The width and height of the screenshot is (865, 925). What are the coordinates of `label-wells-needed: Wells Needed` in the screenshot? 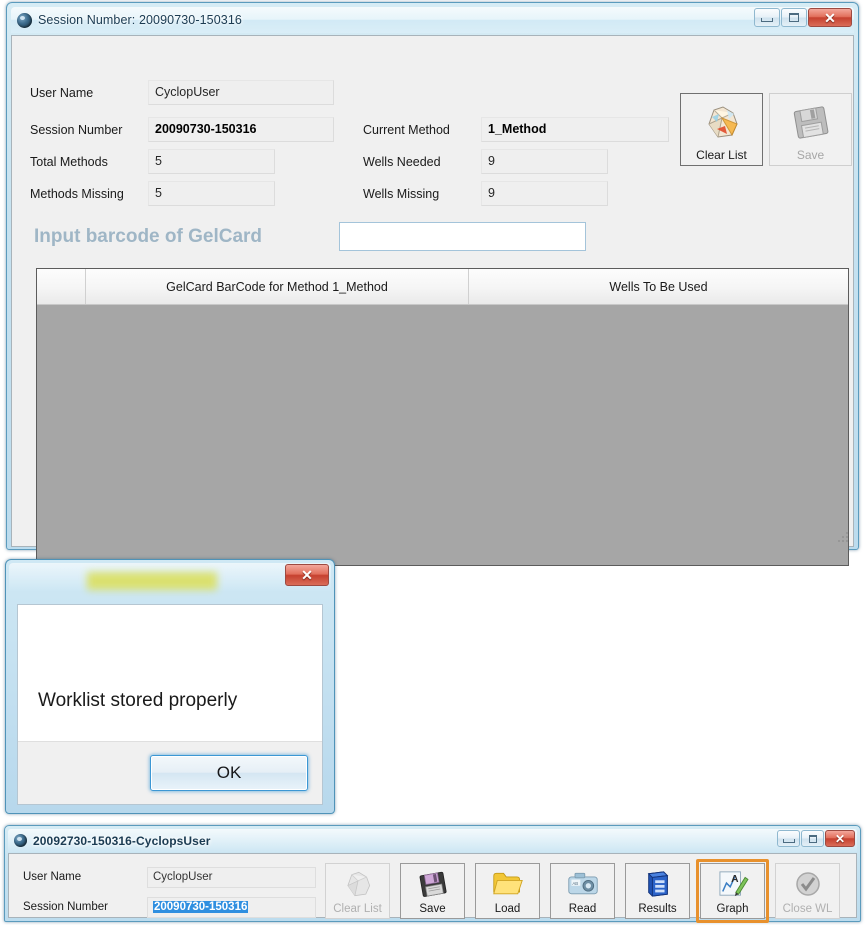 It's located at (402, 162).